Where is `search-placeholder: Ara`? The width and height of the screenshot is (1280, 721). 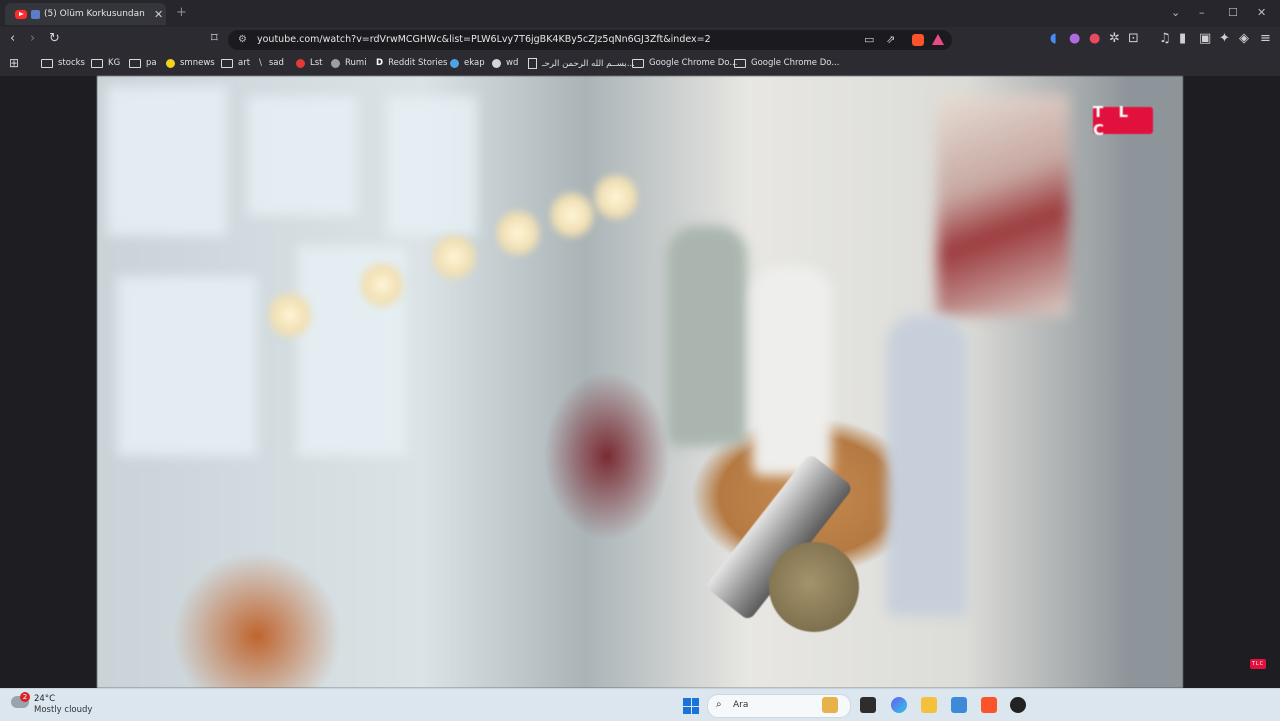 search-placeholder: Ara is located at coordinates (741, 705).